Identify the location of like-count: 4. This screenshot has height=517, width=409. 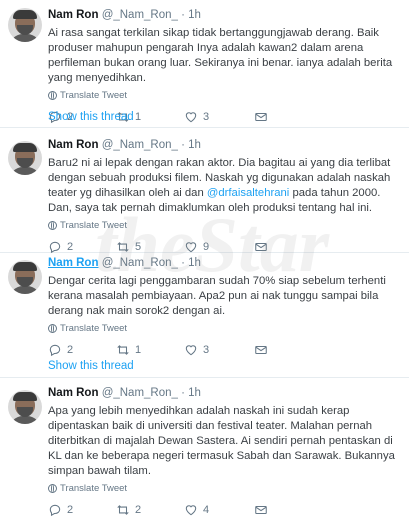
(206, 510).